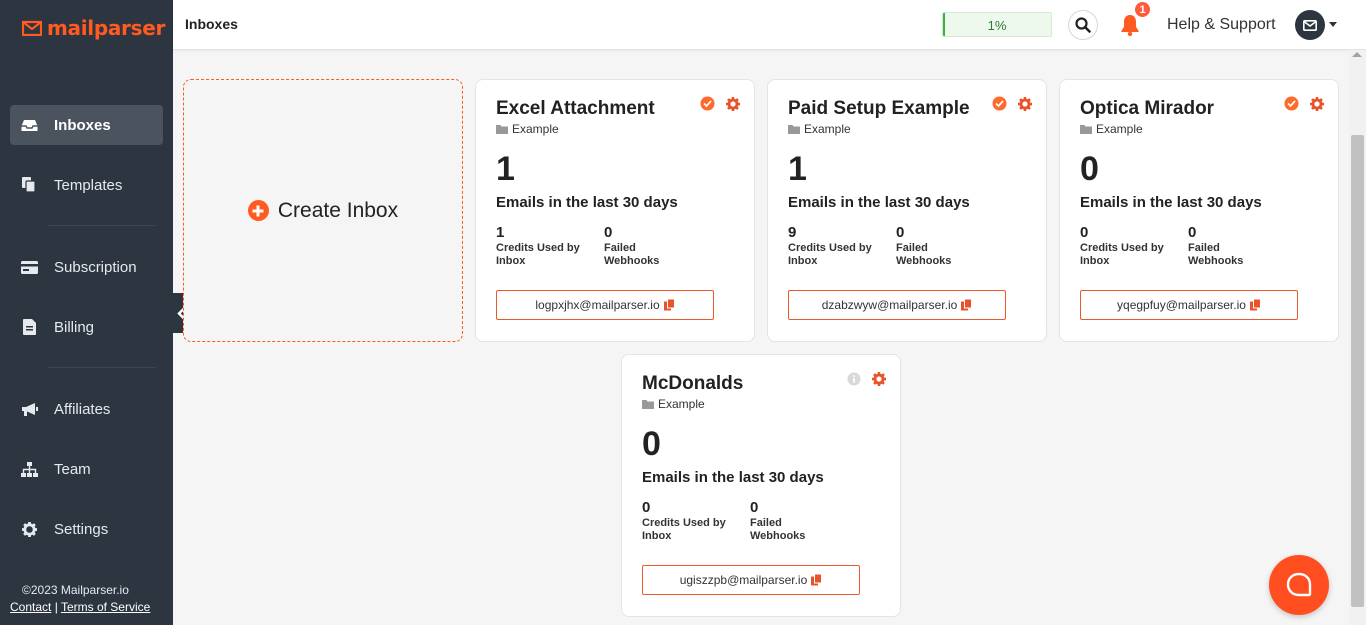  What do you see at coordinates (105, 607) in the screenshot?
I see `terms-link: Terms of Service` at bounding box center [105, 607].